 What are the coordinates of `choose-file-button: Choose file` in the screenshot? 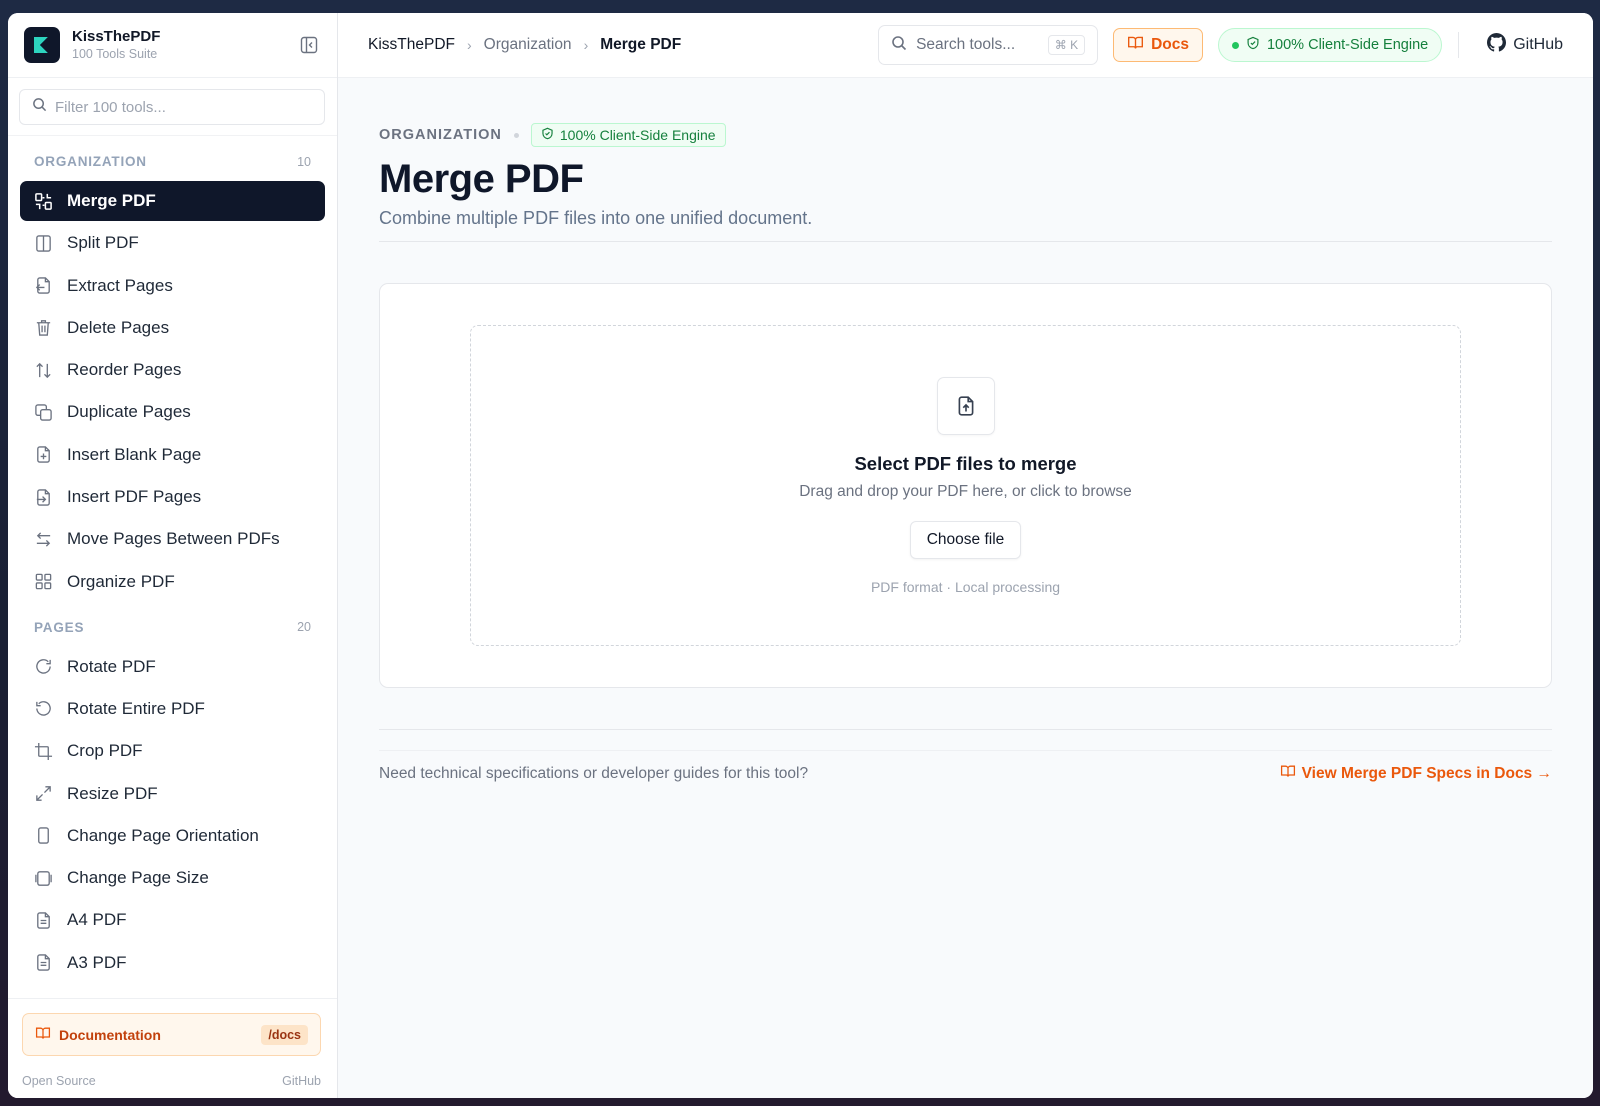 It's located at (965, 540).